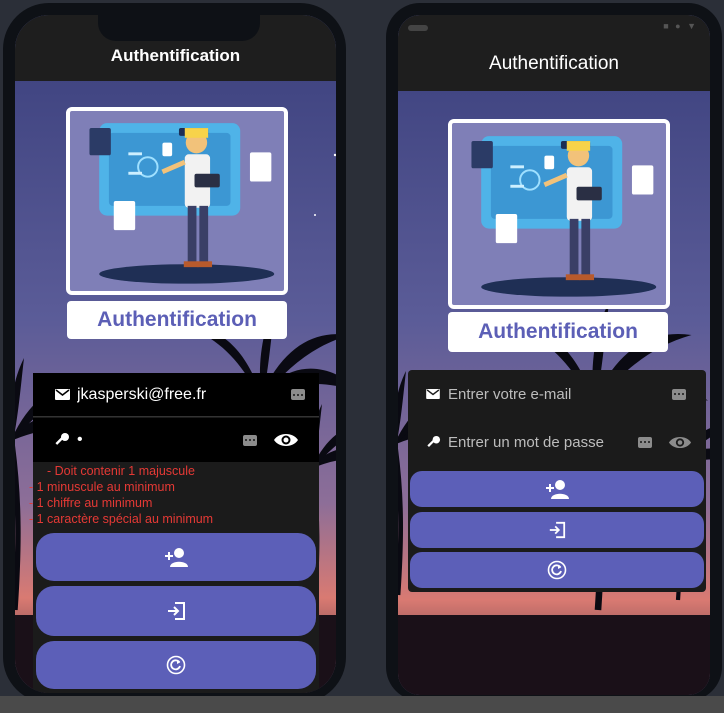 Image resolution: width=724 pixels, height=713 pixels. Describe the element at coordinates (418, 28) in the screenshot. I see `camera-indicator` at that location.